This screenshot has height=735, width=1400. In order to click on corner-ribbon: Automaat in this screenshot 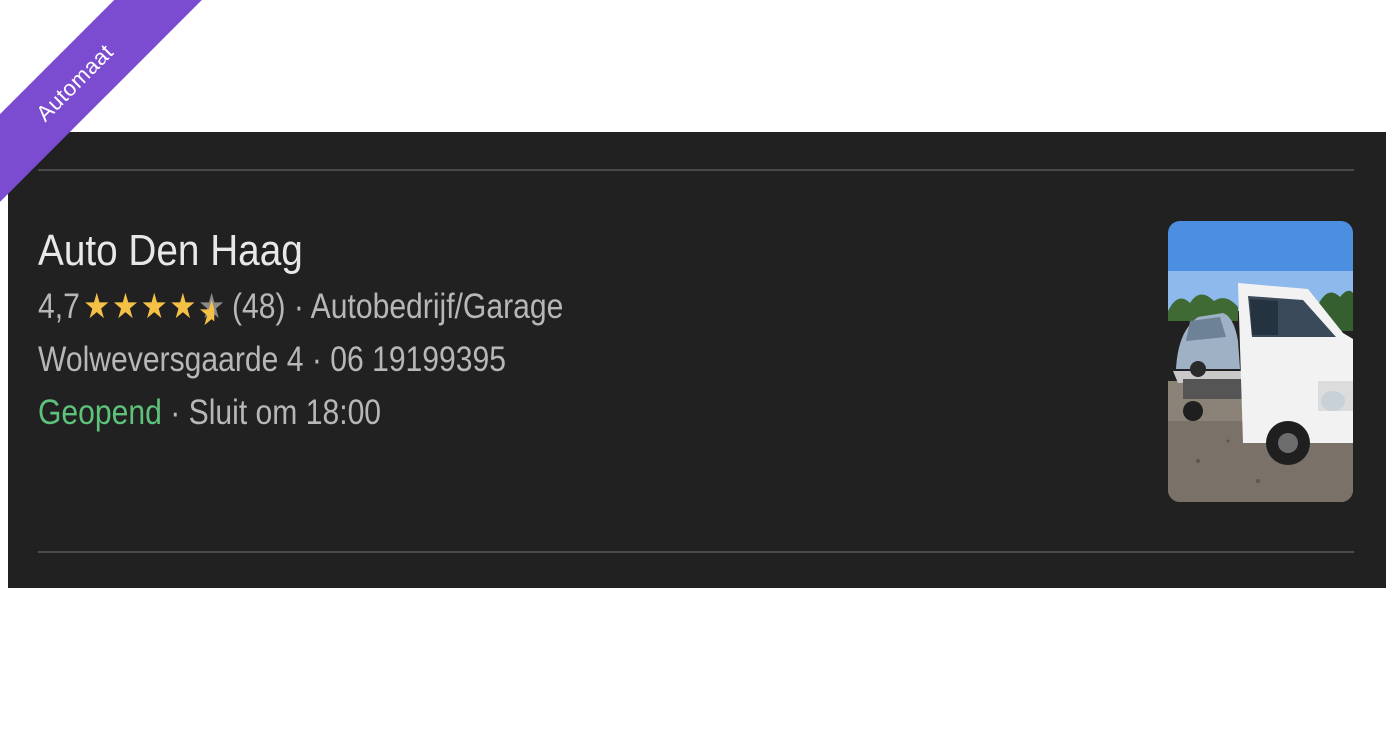, I will do `click(130, 130)`.